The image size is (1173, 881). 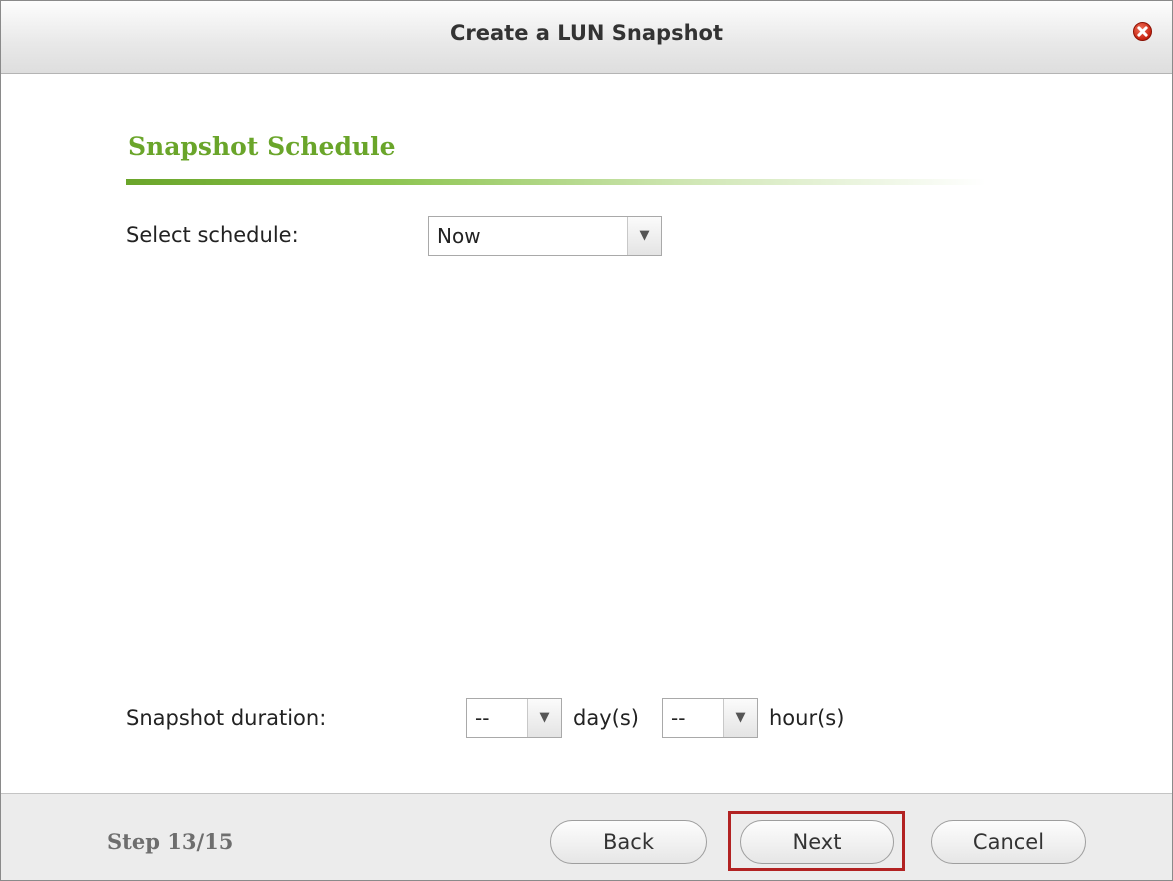 What do you see at coordinates (1008, 842) in the screenshot?
I see `cancel-button: Cancel` at bounding box center [1008, 842].